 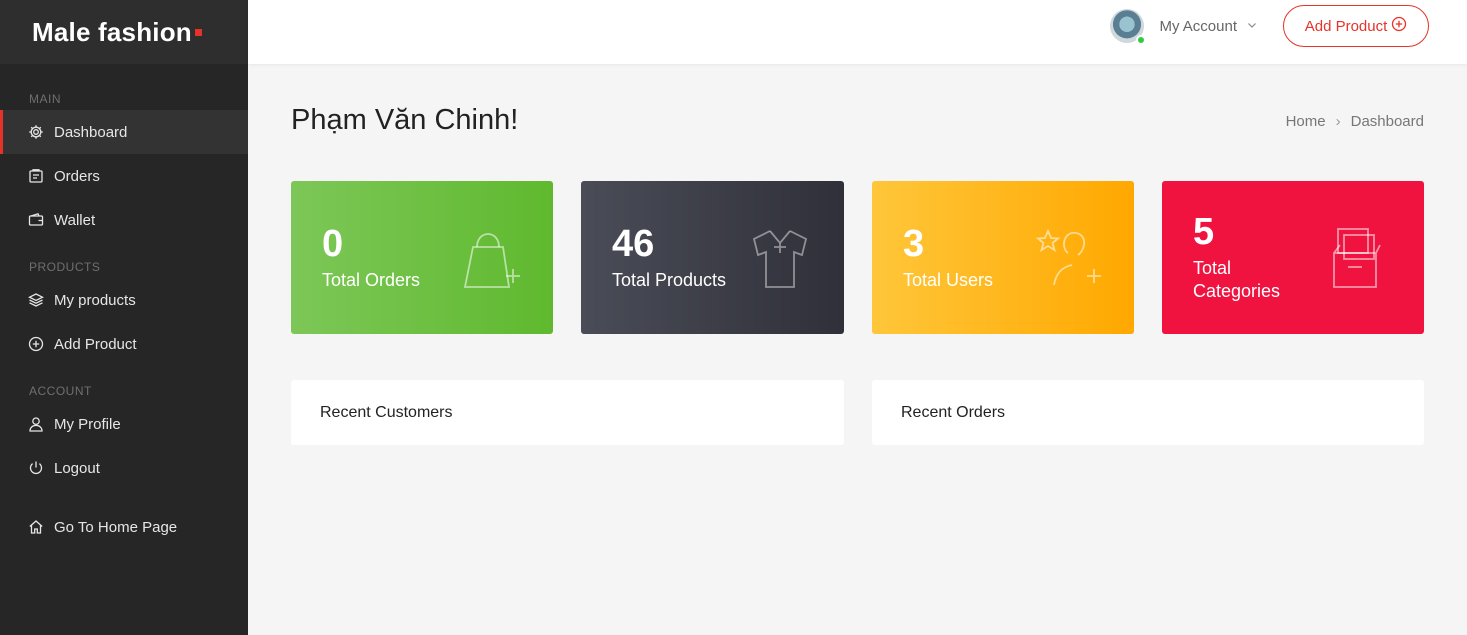 I want to click on stat-value: 3, so click(x=914, y=244).